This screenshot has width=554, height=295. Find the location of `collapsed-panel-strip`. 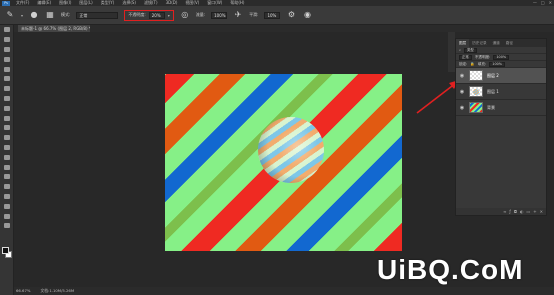

collapsed-panel-strip is located at coordinates (451, 52).